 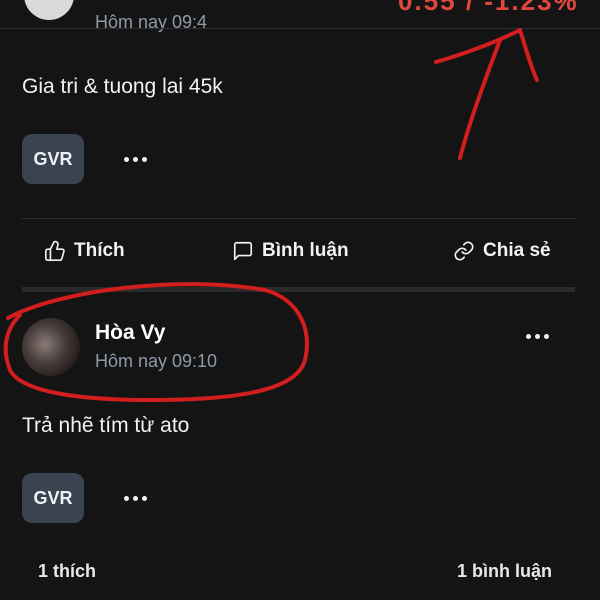 I want to click on red-arrow-annotation, so click(x=486, y=94).